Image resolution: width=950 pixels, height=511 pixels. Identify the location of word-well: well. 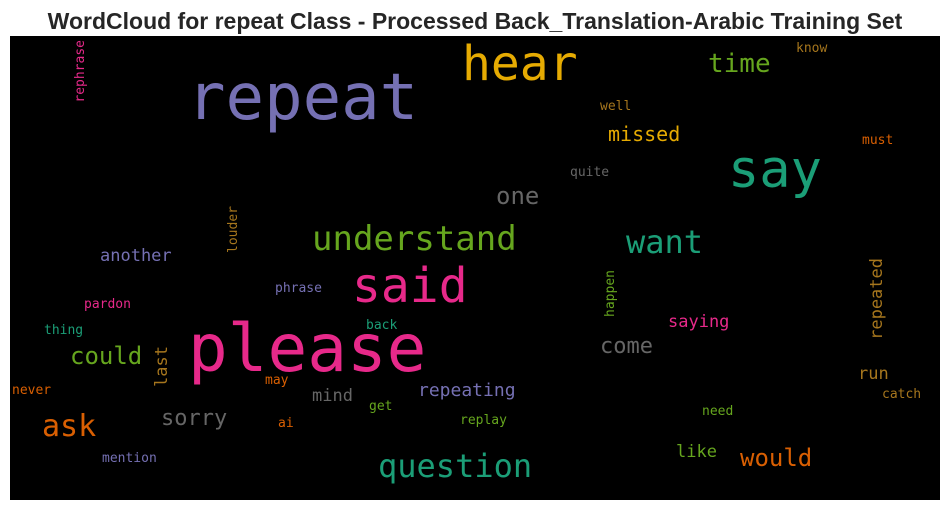
(616, 106).